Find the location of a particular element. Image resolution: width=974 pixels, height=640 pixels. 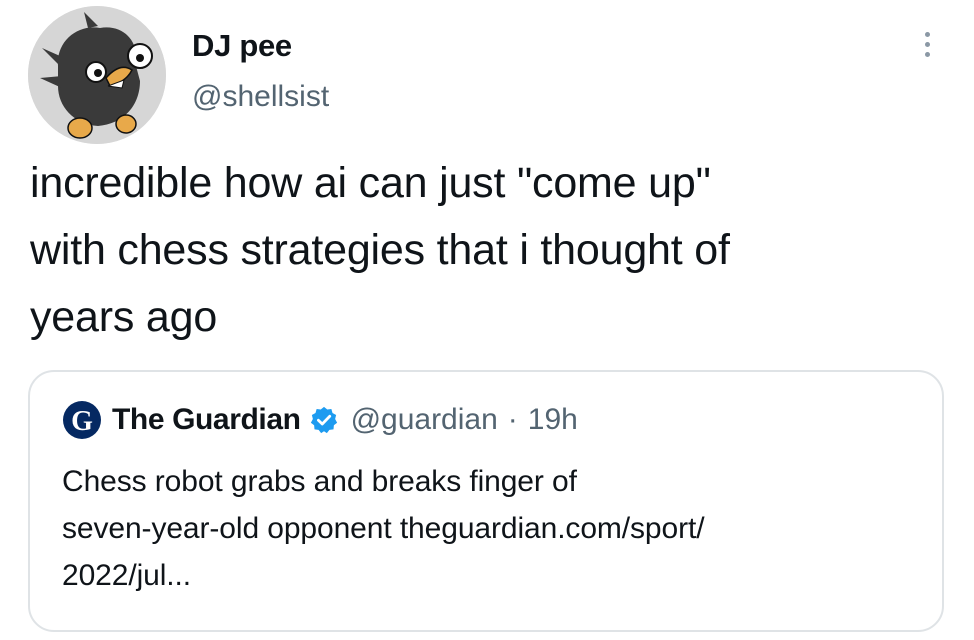

quoted-tweet-header: G The Guardian @guardian · 19h is located at coordinates (320, 420).